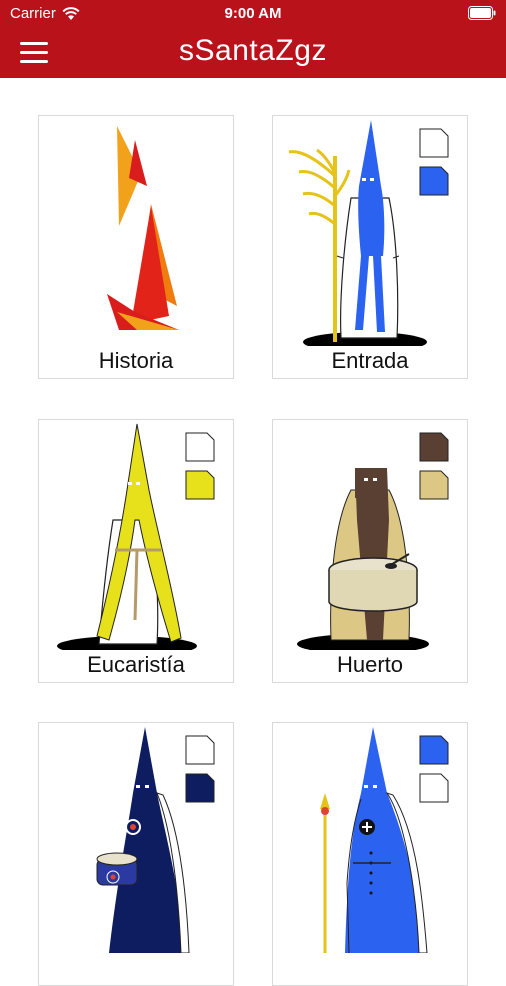  What do you see at coordinates (482, 13) in the screenshot?
I see `battery-icon` at bounding box center [482, 13].